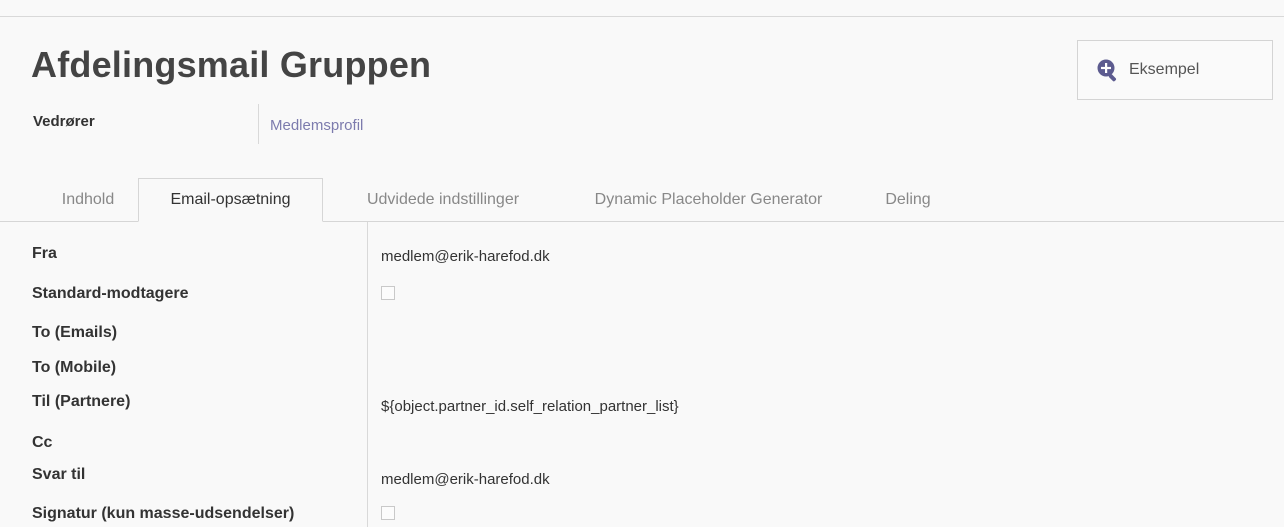  What do you see at coordinates (388, 293) in the screenshot?
I see `standard-modtagere-checkbox` at bounding box center [388, 293].